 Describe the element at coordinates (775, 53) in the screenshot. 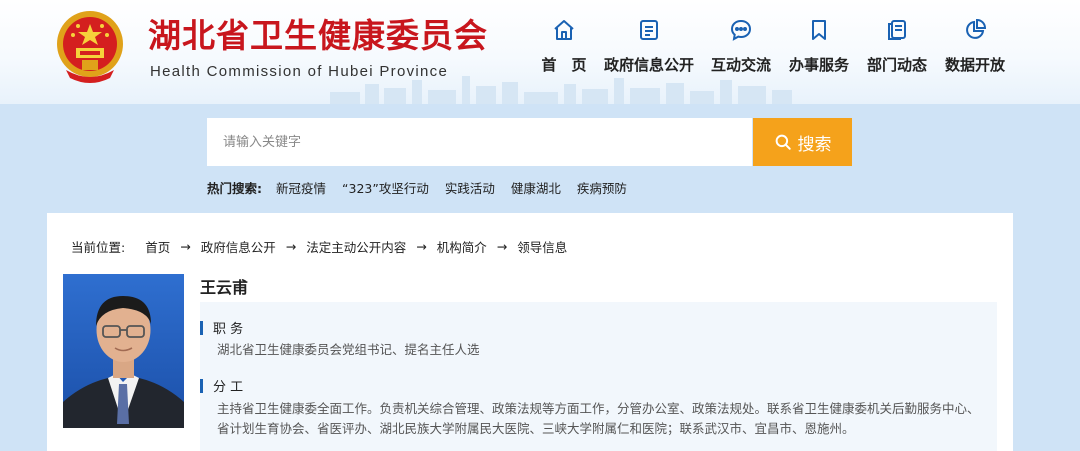

I see `main-nav: 首 页 政府信息公开 互动交流 办事服务 部门动态 数据开放` at that location.